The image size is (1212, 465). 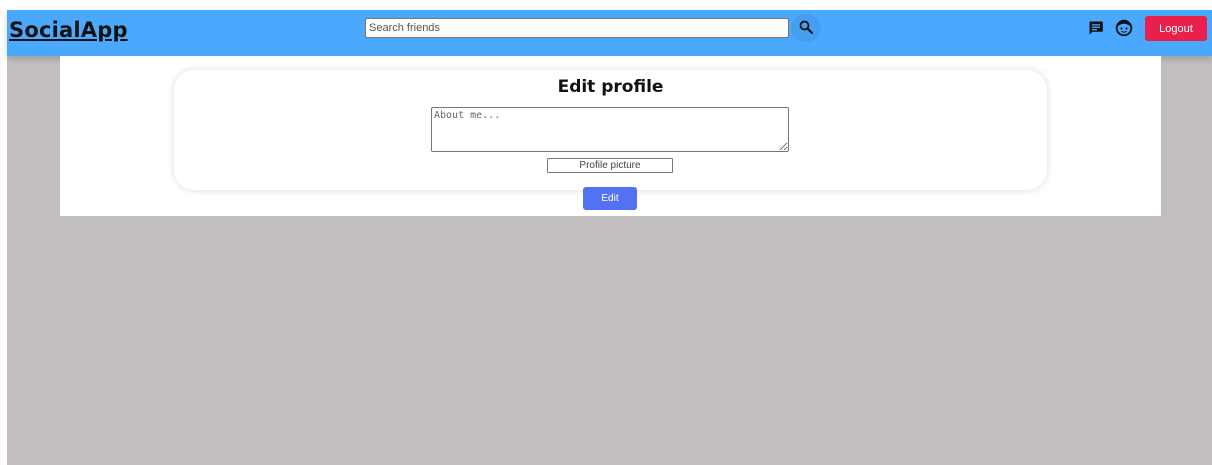 I want to click on profile-picture-label: Profile picture, so click(x=610, y=165).